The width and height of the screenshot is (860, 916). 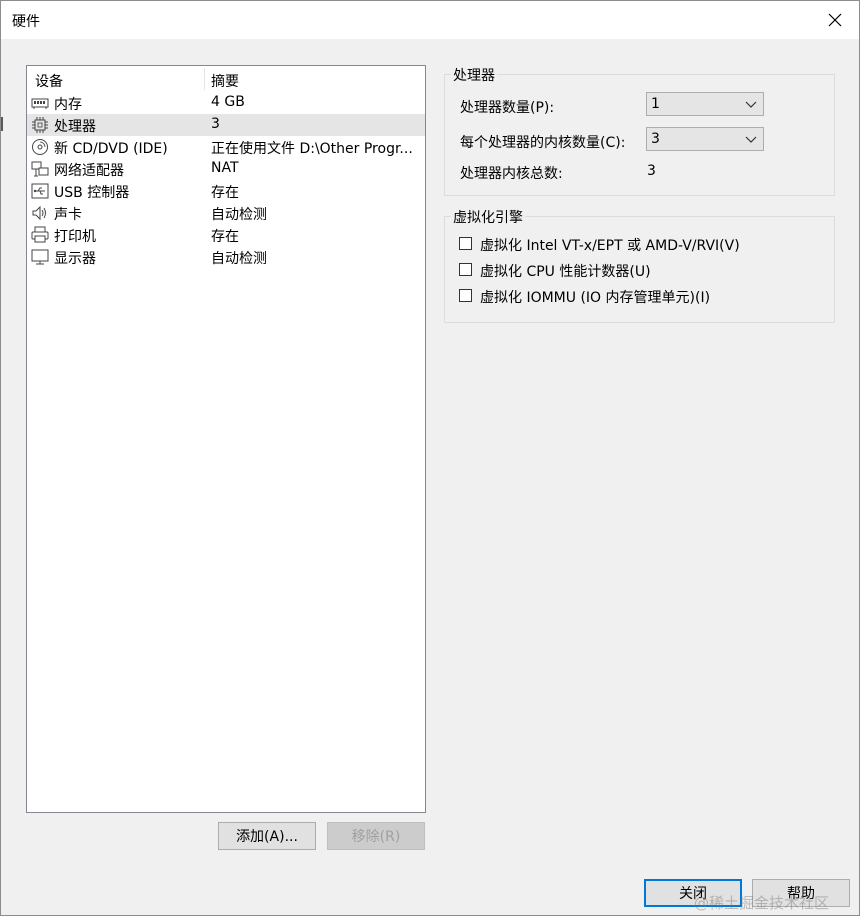 I want to click on left-edge-marker, so click(x=2, y=124).